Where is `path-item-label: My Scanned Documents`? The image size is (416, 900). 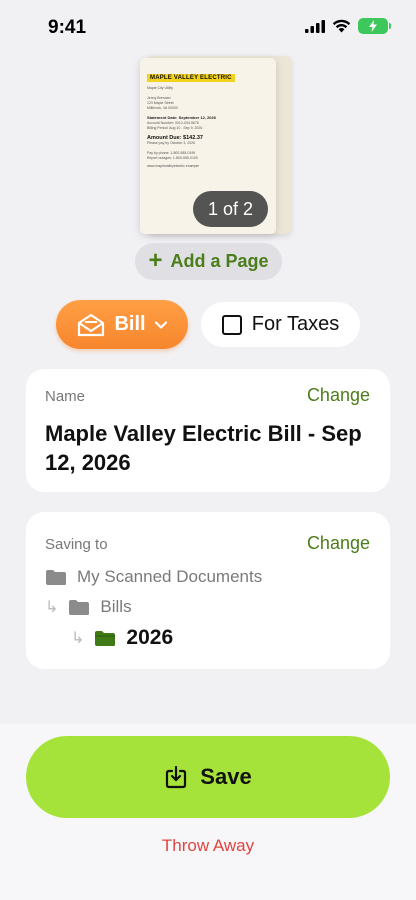 path-item-label: My Scanned Documents is located at coordinates (170, 576).